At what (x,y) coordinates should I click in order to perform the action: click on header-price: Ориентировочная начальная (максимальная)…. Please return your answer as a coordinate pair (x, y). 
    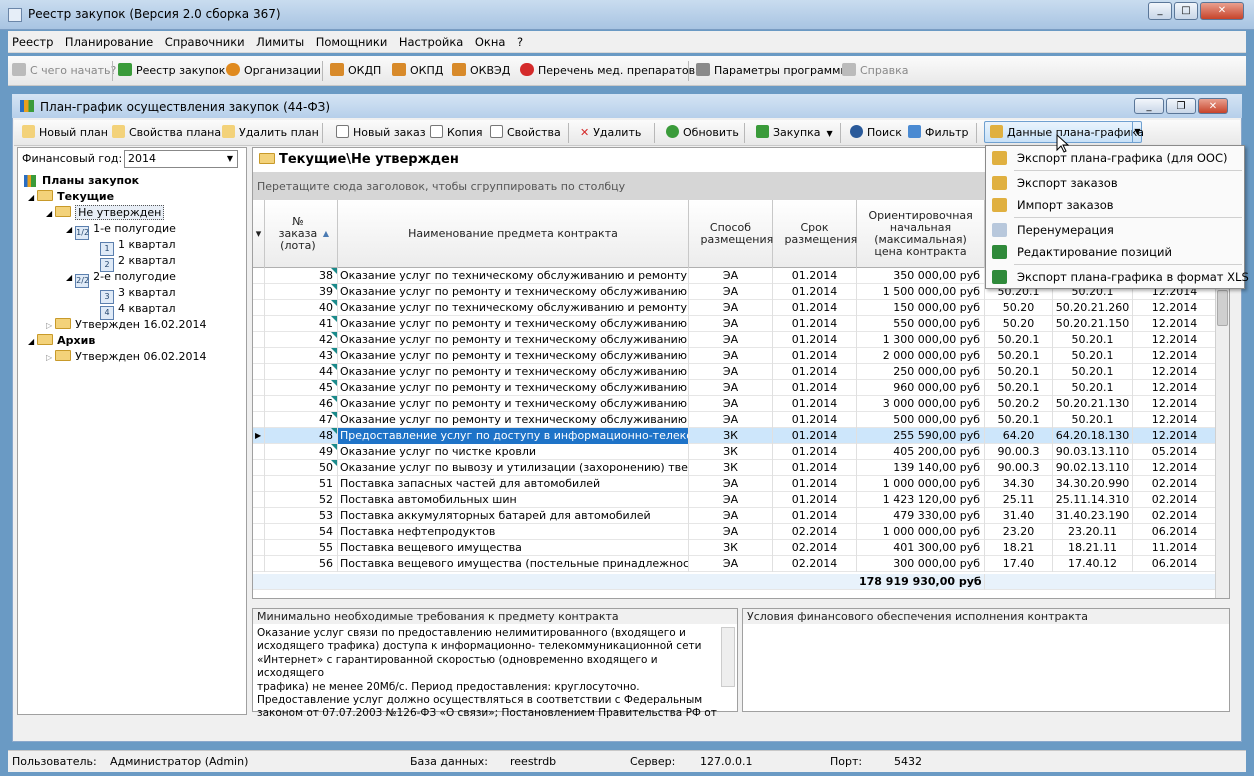
    Looking at the image, I should click on (921, 234).